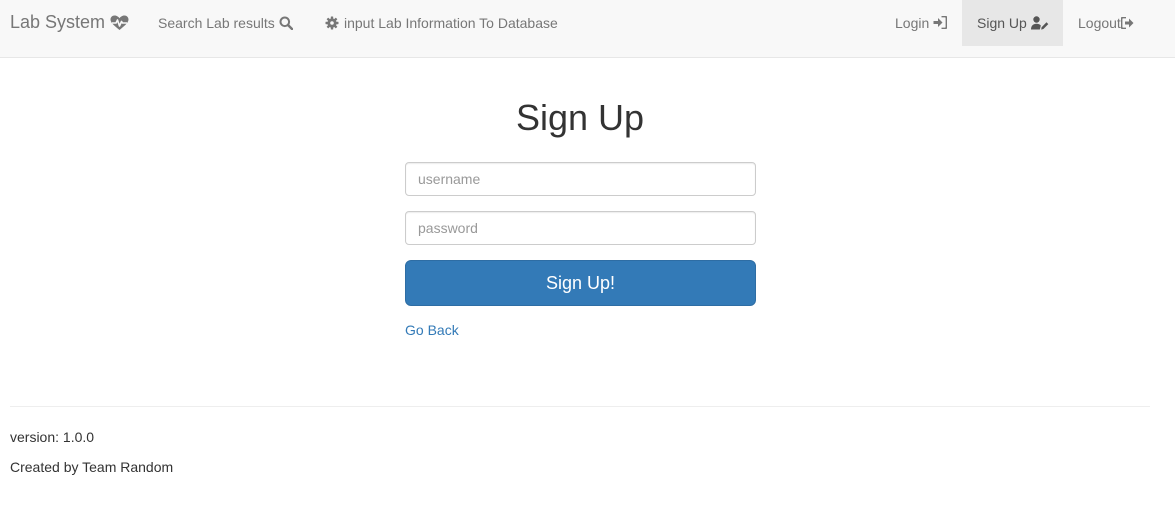 Image resolution: width=1175 pixels, height=511 pixels. Describe the element at coordinates (580, 228) in the screenshot. I see `password-input` at that location.